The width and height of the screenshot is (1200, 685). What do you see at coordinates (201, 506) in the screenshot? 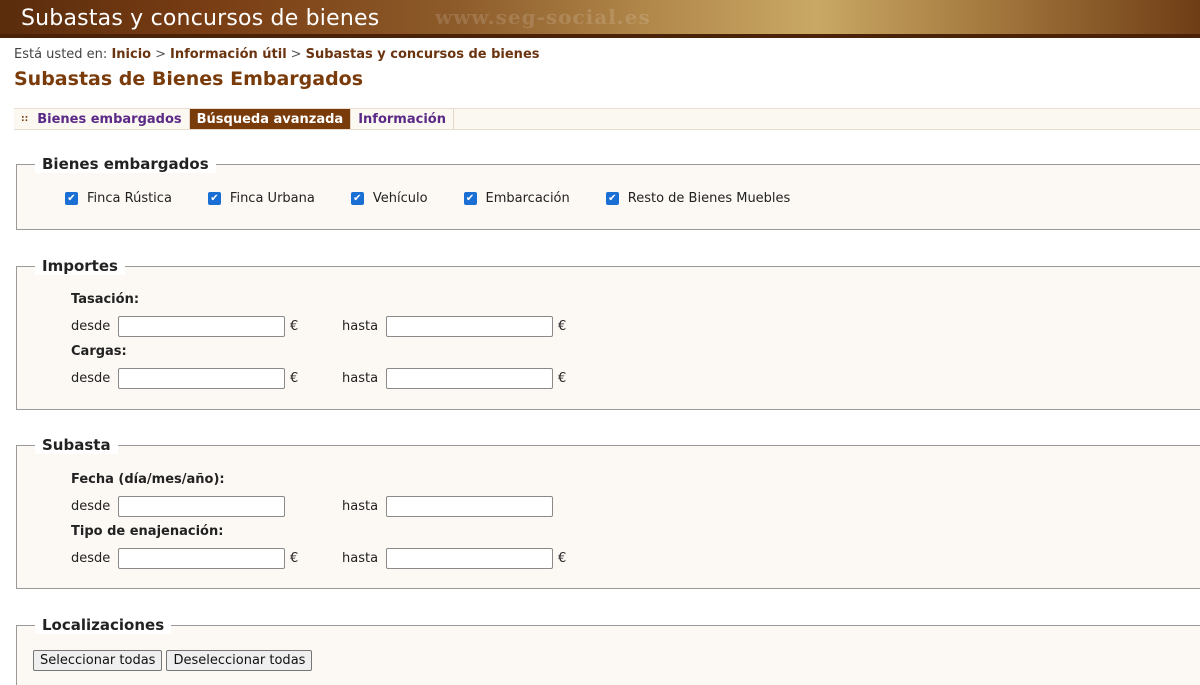
I see `fecha-desde-input` at bounding box center [201, 506].